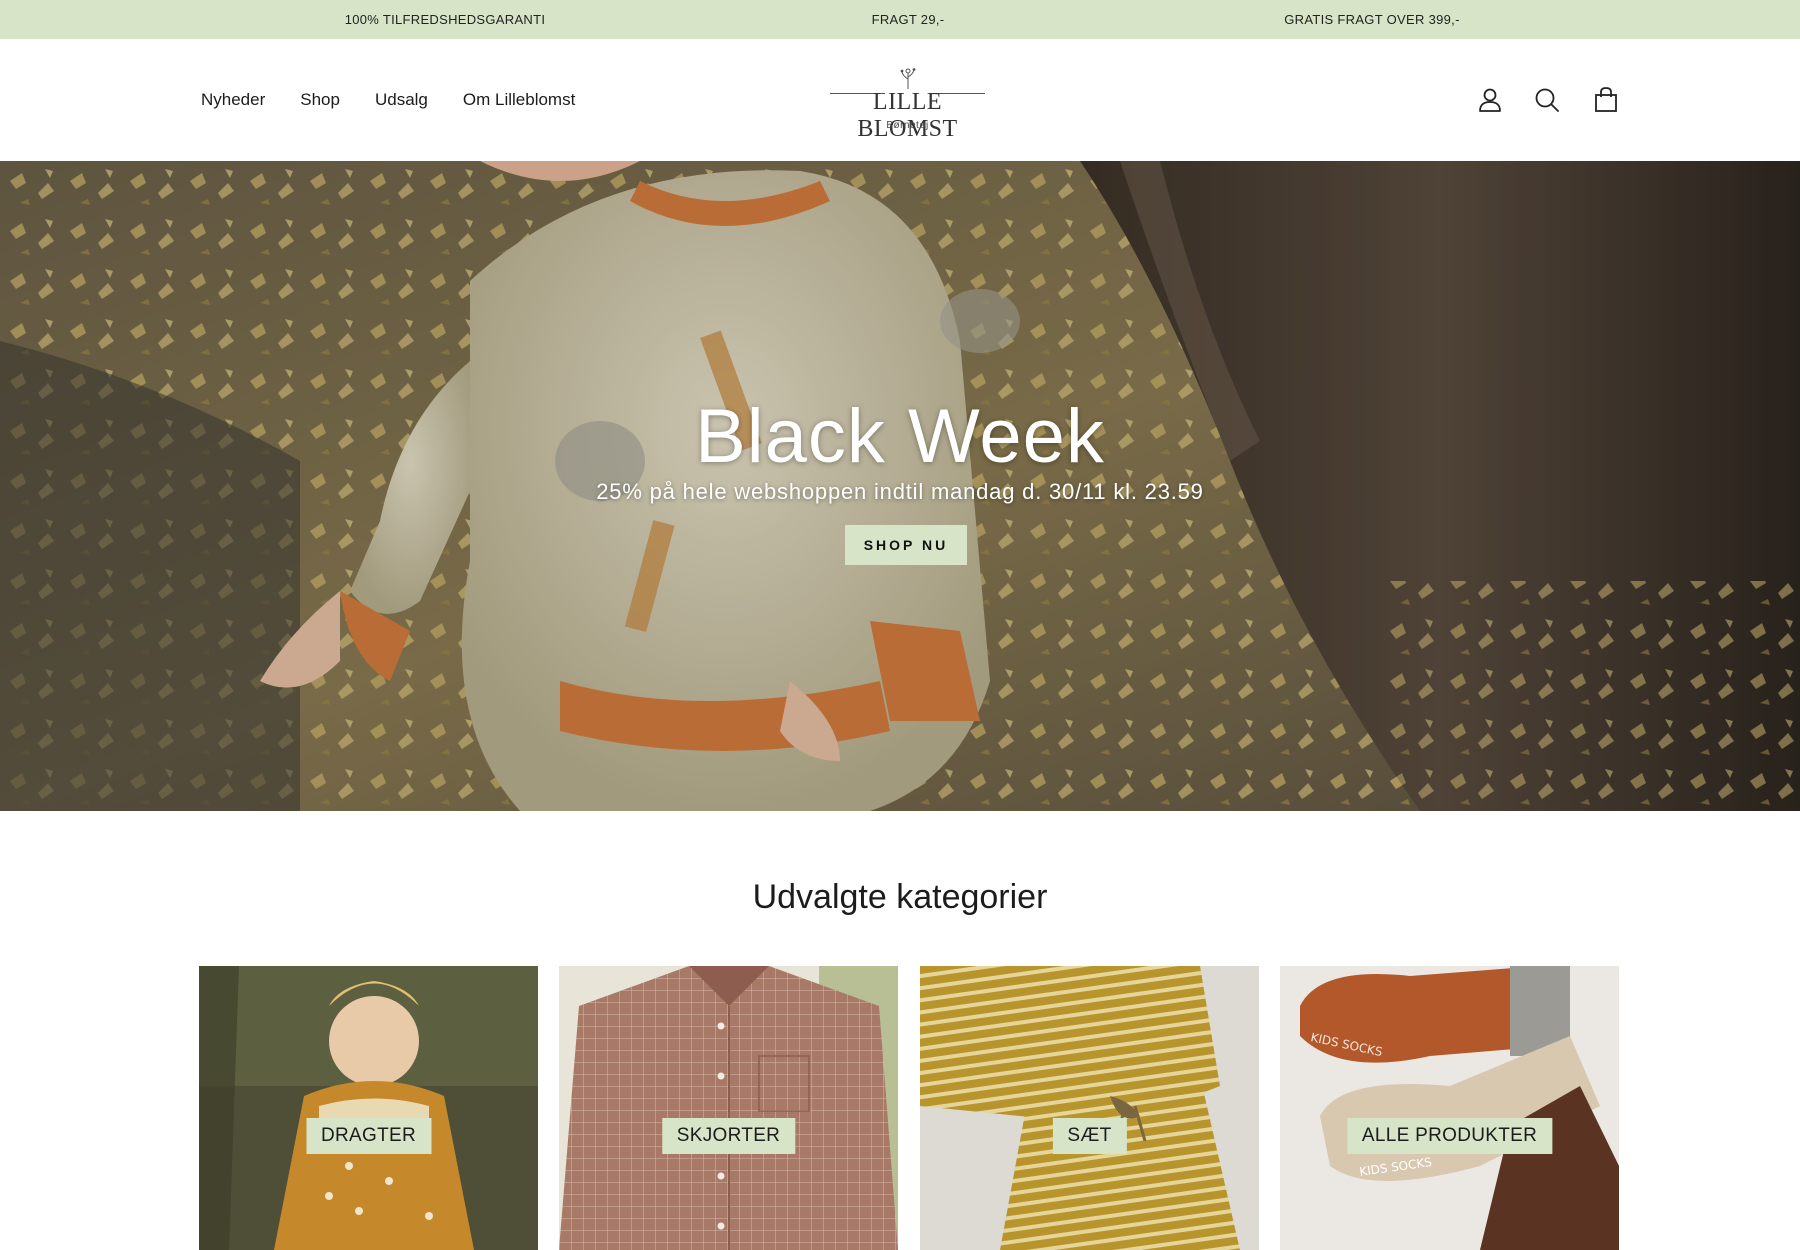 This screenshot has width=1800, height=1250. I want to click on search-icon, so click(1547, 100).